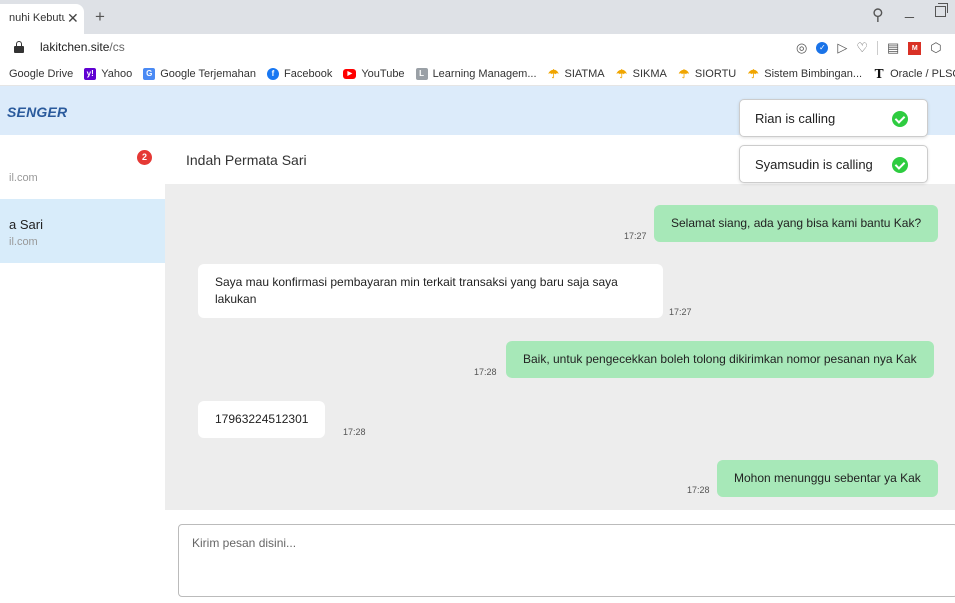  I want to click on lock-icon, so click(19, 47).